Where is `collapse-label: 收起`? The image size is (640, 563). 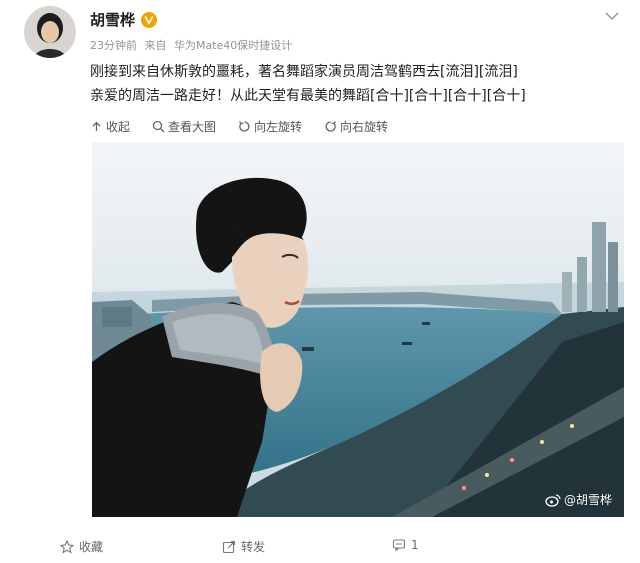
collapse-label: 收起 is located at coordinates (118, 127).